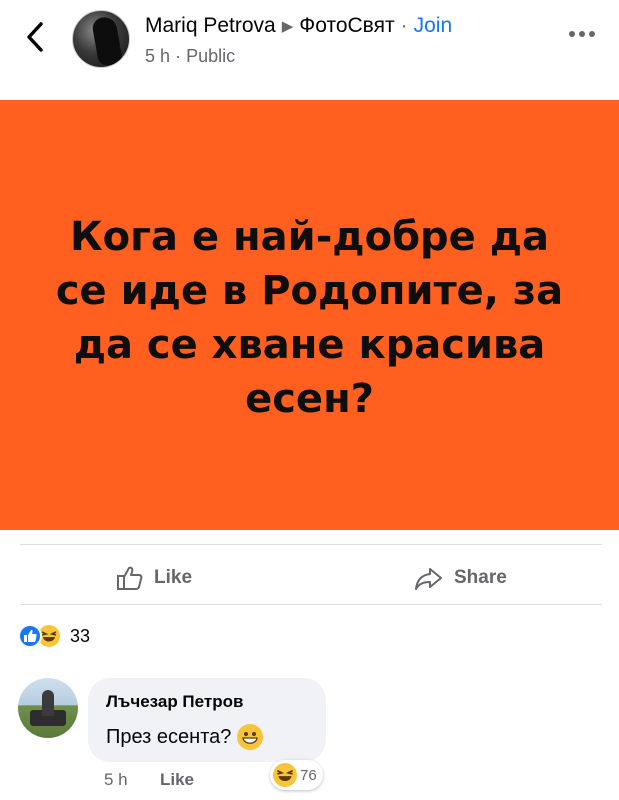 This screenshot has height=800, width=619. Describe the element at coordinates (210, 26) in the screenshot. I see `author-name: Mariq Petrova` at that location.